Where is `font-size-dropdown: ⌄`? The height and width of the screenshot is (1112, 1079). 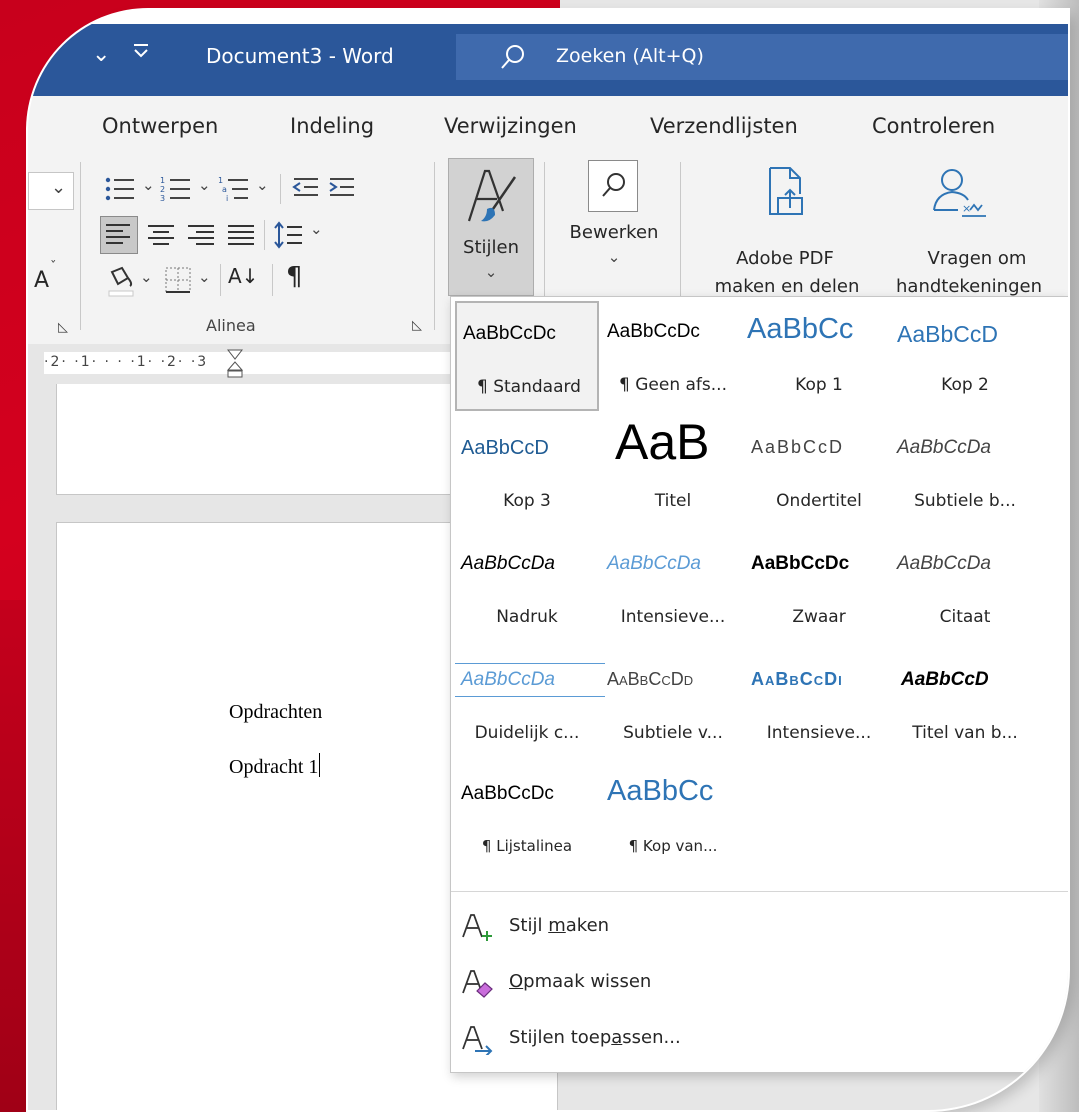 font-size-dropdown: ⌄ is located at coordinates (51, 191).